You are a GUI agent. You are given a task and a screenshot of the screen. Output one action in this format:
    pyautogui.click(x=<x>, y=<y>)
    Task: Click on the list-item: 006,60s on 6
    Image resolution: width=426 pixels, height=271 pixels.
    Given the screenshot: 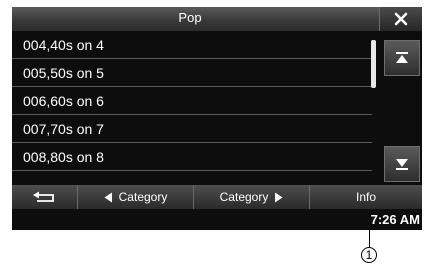 What is the action you would take?
    pyautogui.click(x=192, y=101)
    